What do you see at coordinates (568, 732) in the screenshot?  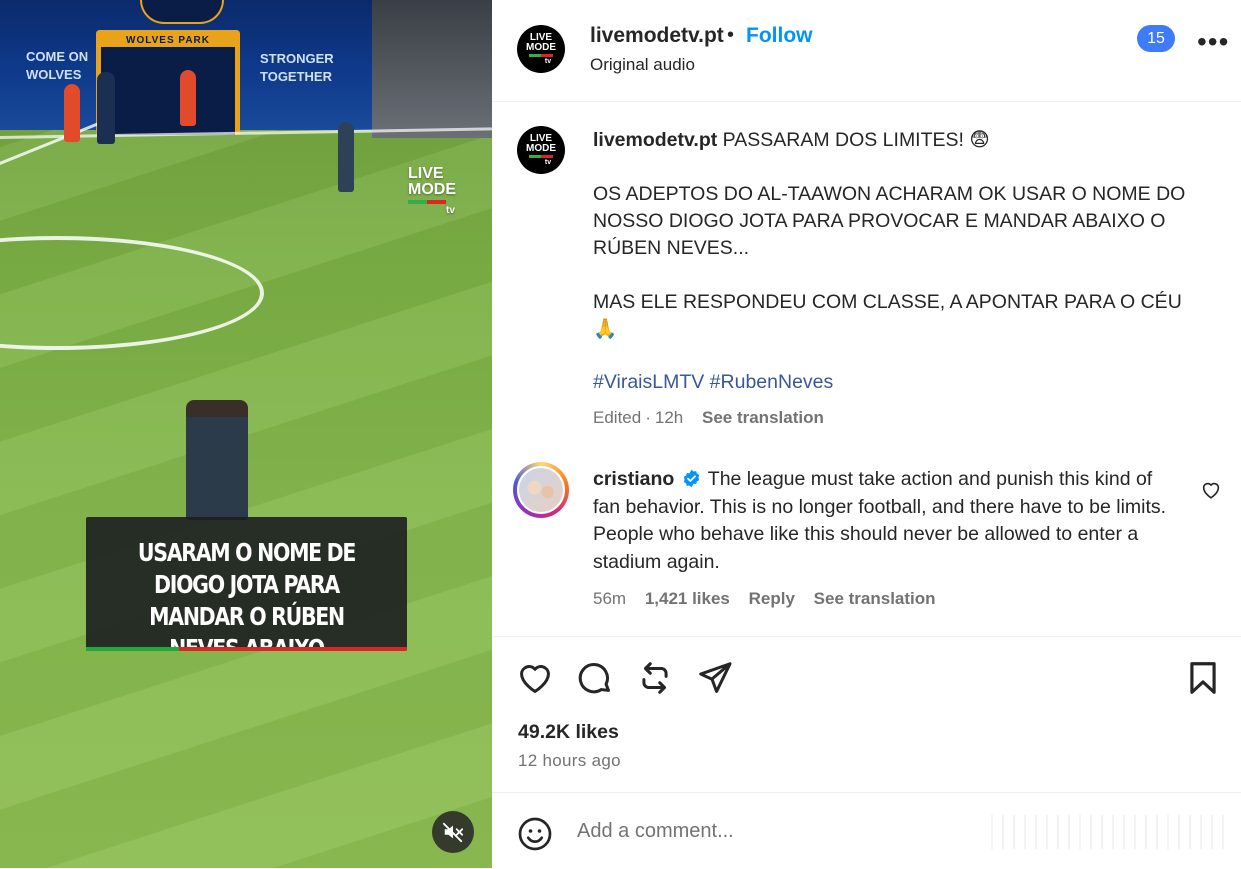 I see `post-likes-count: 49.2K likes` at bounding box center [568, 732].